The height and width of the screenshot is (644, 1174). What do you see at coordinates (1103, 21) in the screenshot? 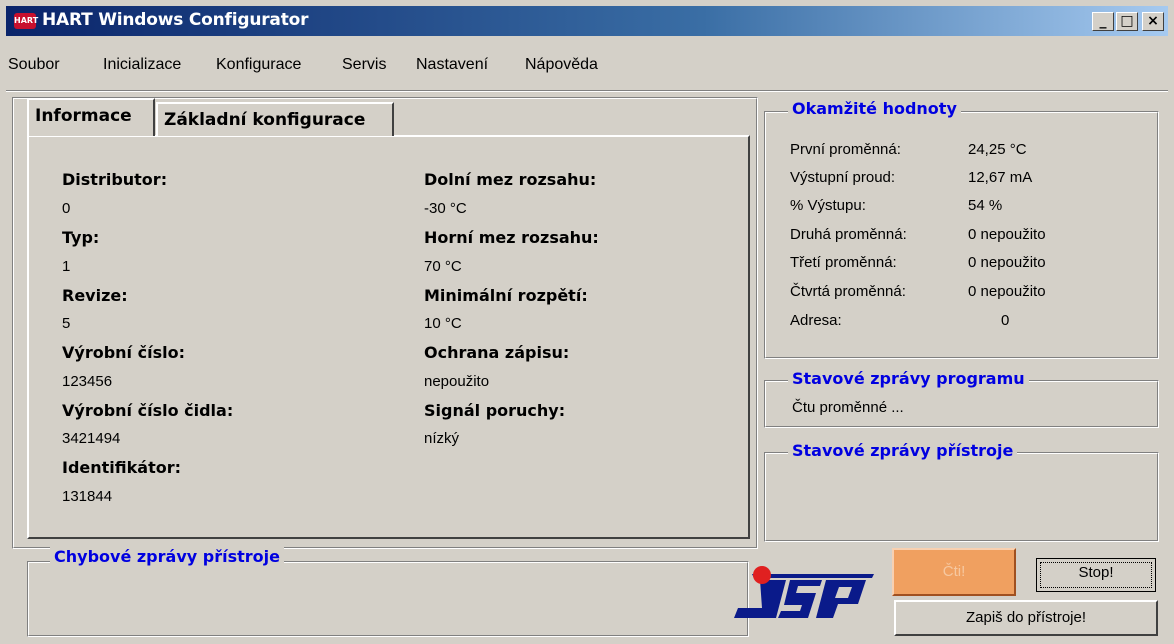
I see `minimize-button: _` at bounding box center [1103, 21].